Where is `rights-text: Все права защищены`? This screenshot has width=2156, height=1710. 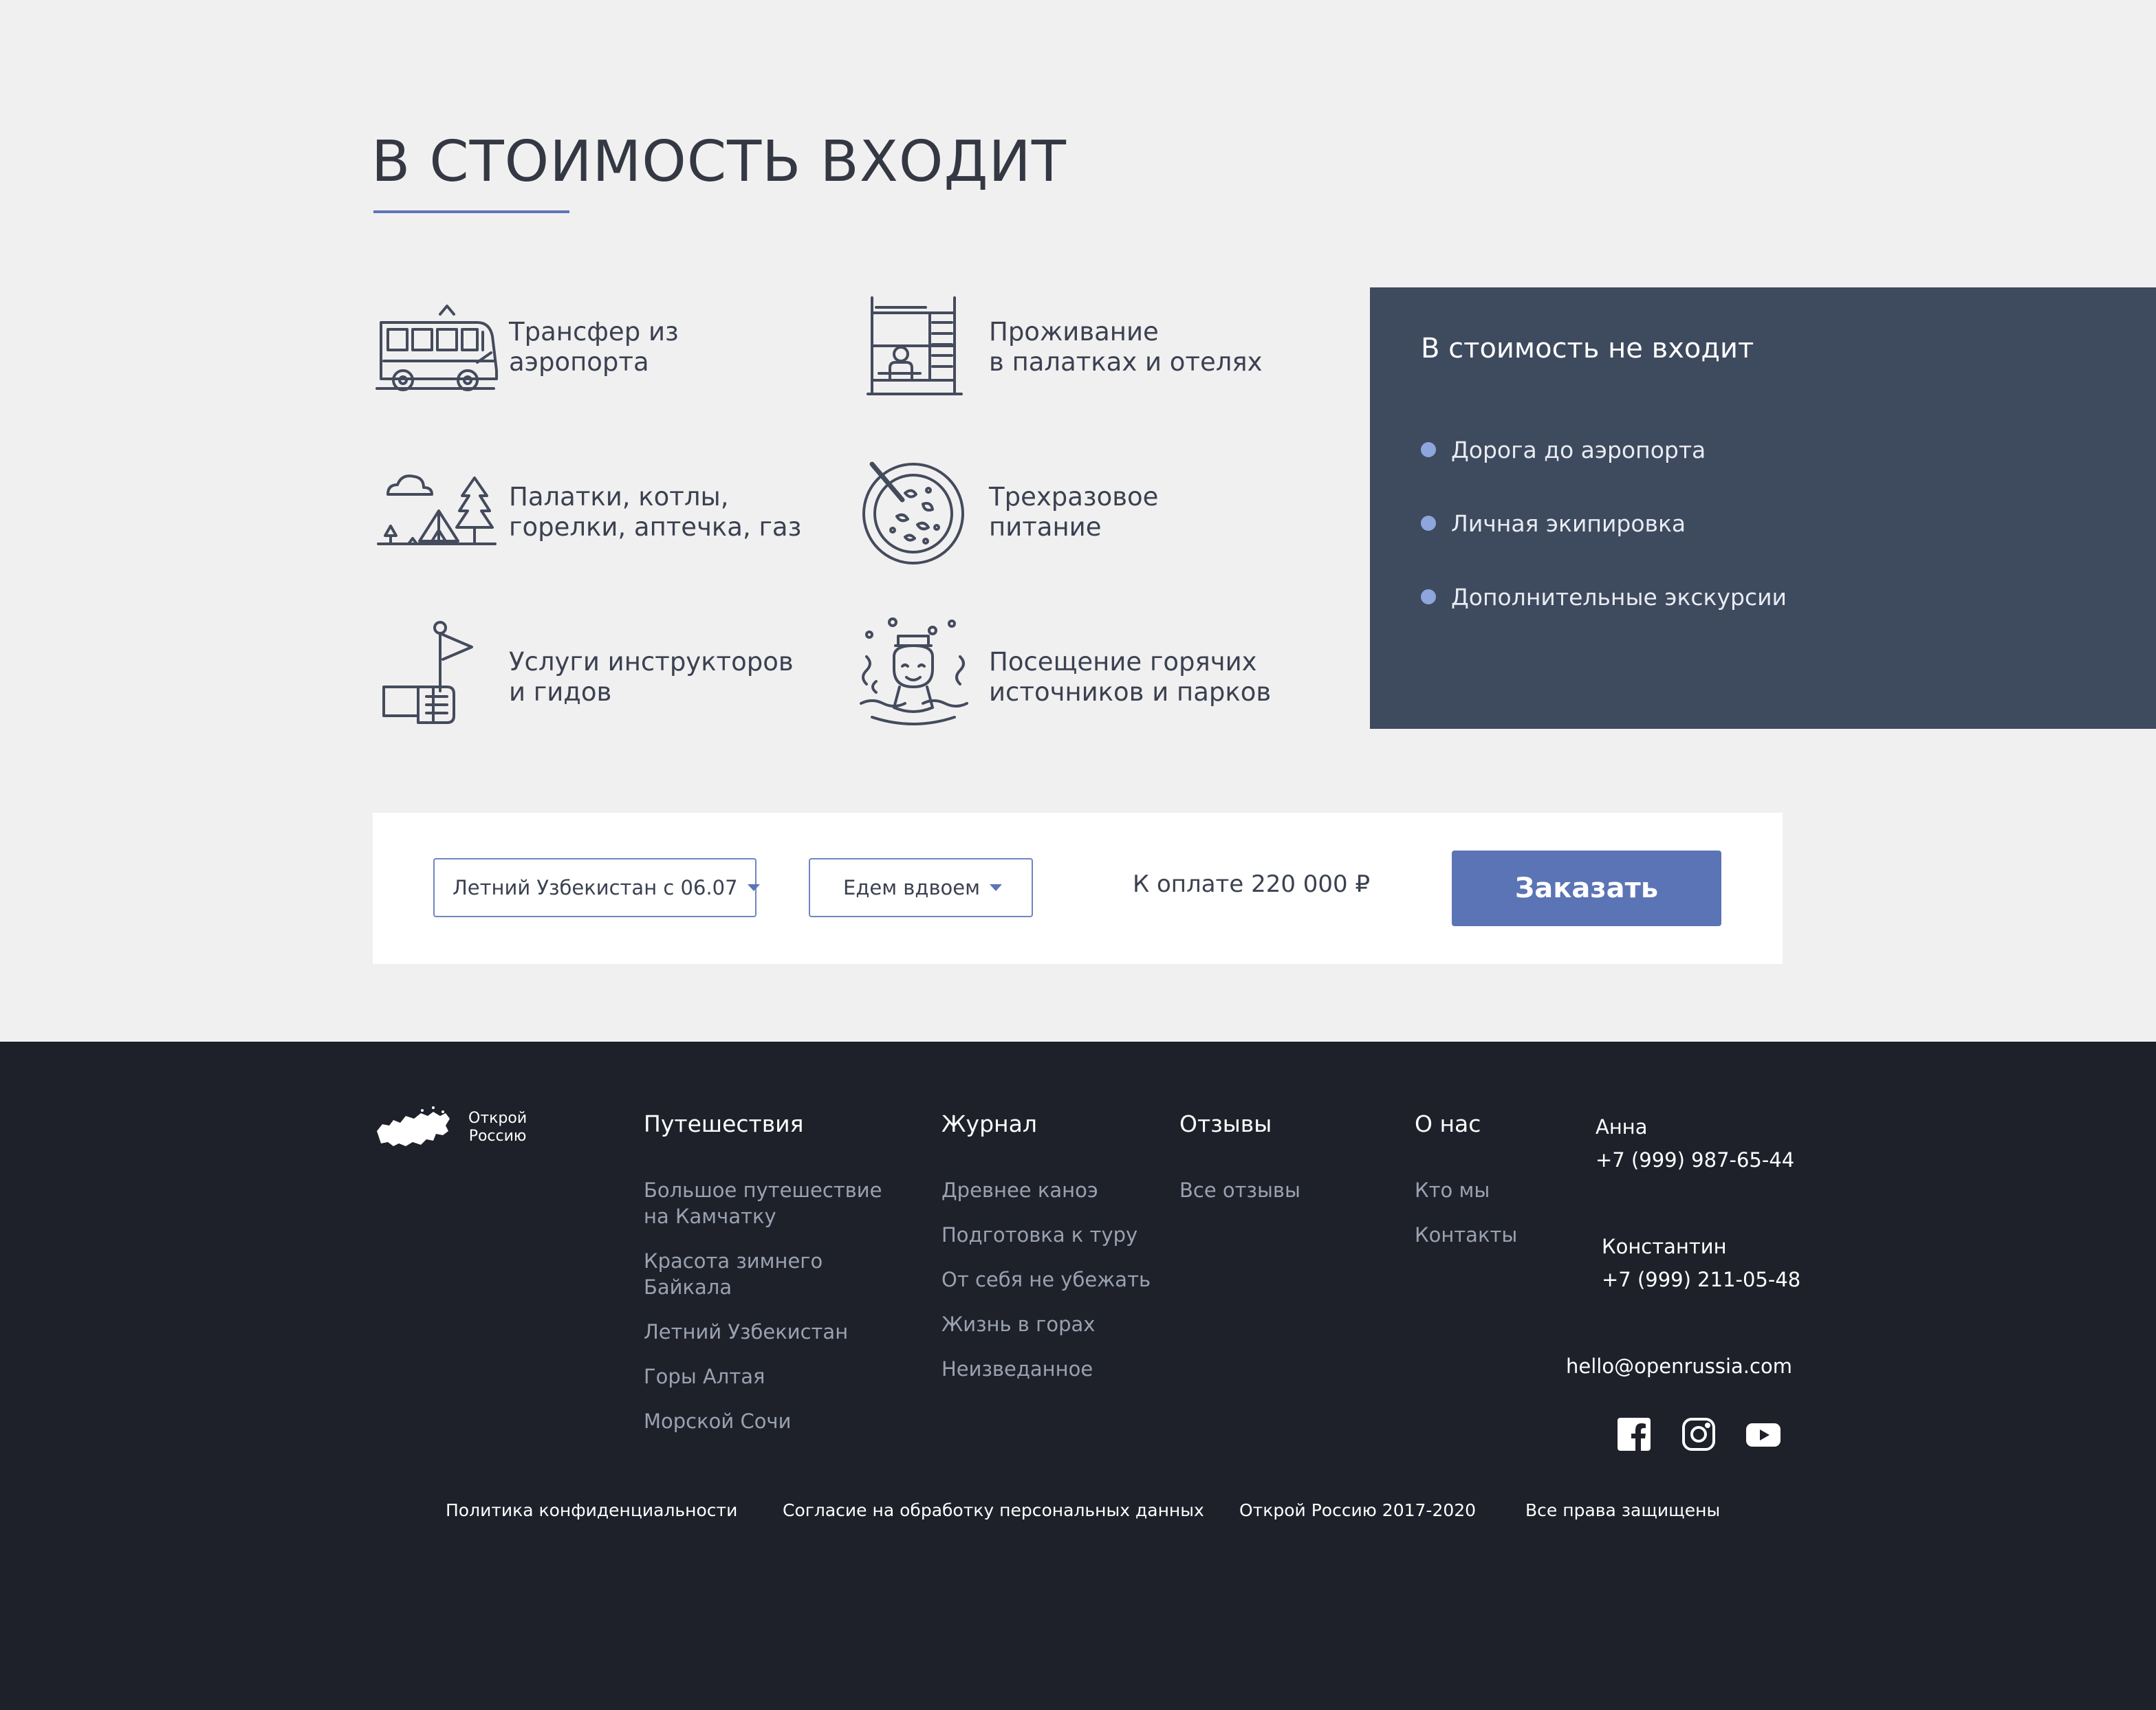
rights-text: Все права защищены is located at coordinates (1623, 1510).